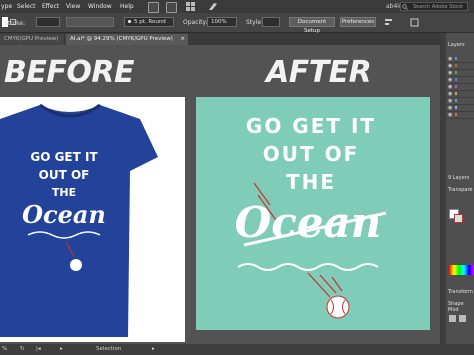  What do you see at coordinates (358, 22) in the screenshot?
I see `preferences-button: Preferences` at bounding box center [358, 22].